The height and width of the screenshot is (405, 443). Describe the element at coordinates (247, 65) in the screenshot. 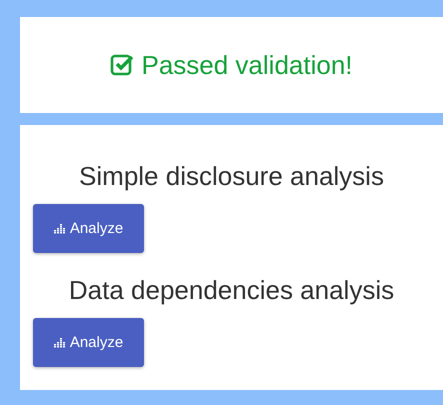

I see `validation-message: Passed validation!` at that location.